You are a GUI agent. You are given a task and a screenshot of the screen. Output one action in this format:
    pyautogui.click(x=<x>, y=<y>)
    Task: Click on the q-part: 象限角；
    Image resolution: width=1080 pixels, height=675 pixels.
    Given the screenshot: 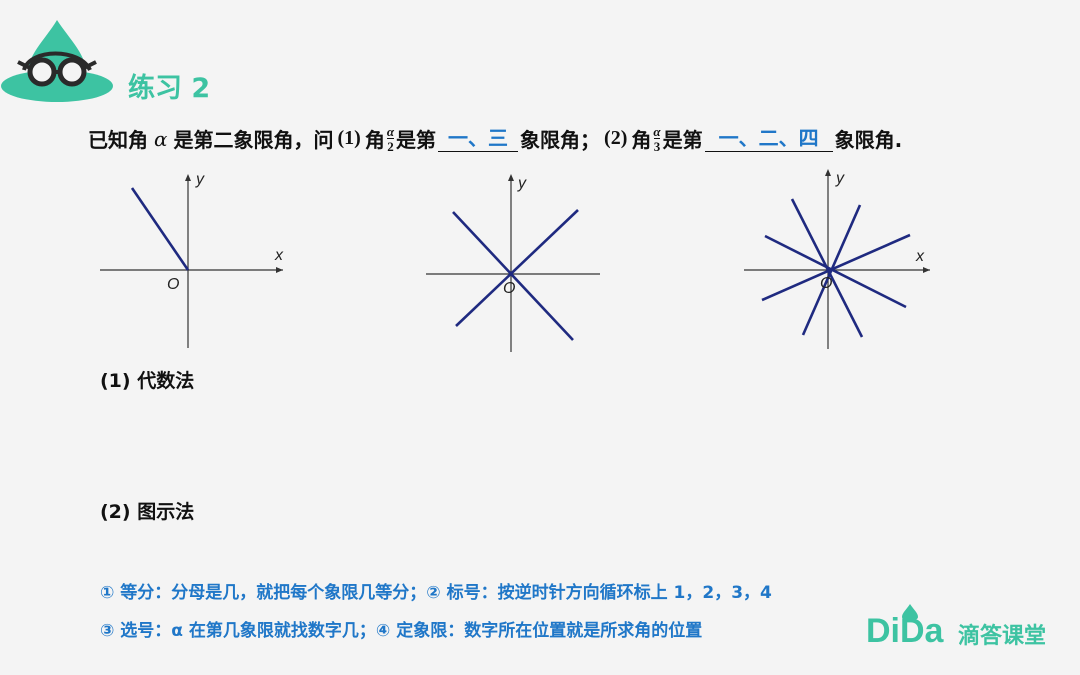 What is the action you would take?
    pyautogui.click(x=560, y=140)
    